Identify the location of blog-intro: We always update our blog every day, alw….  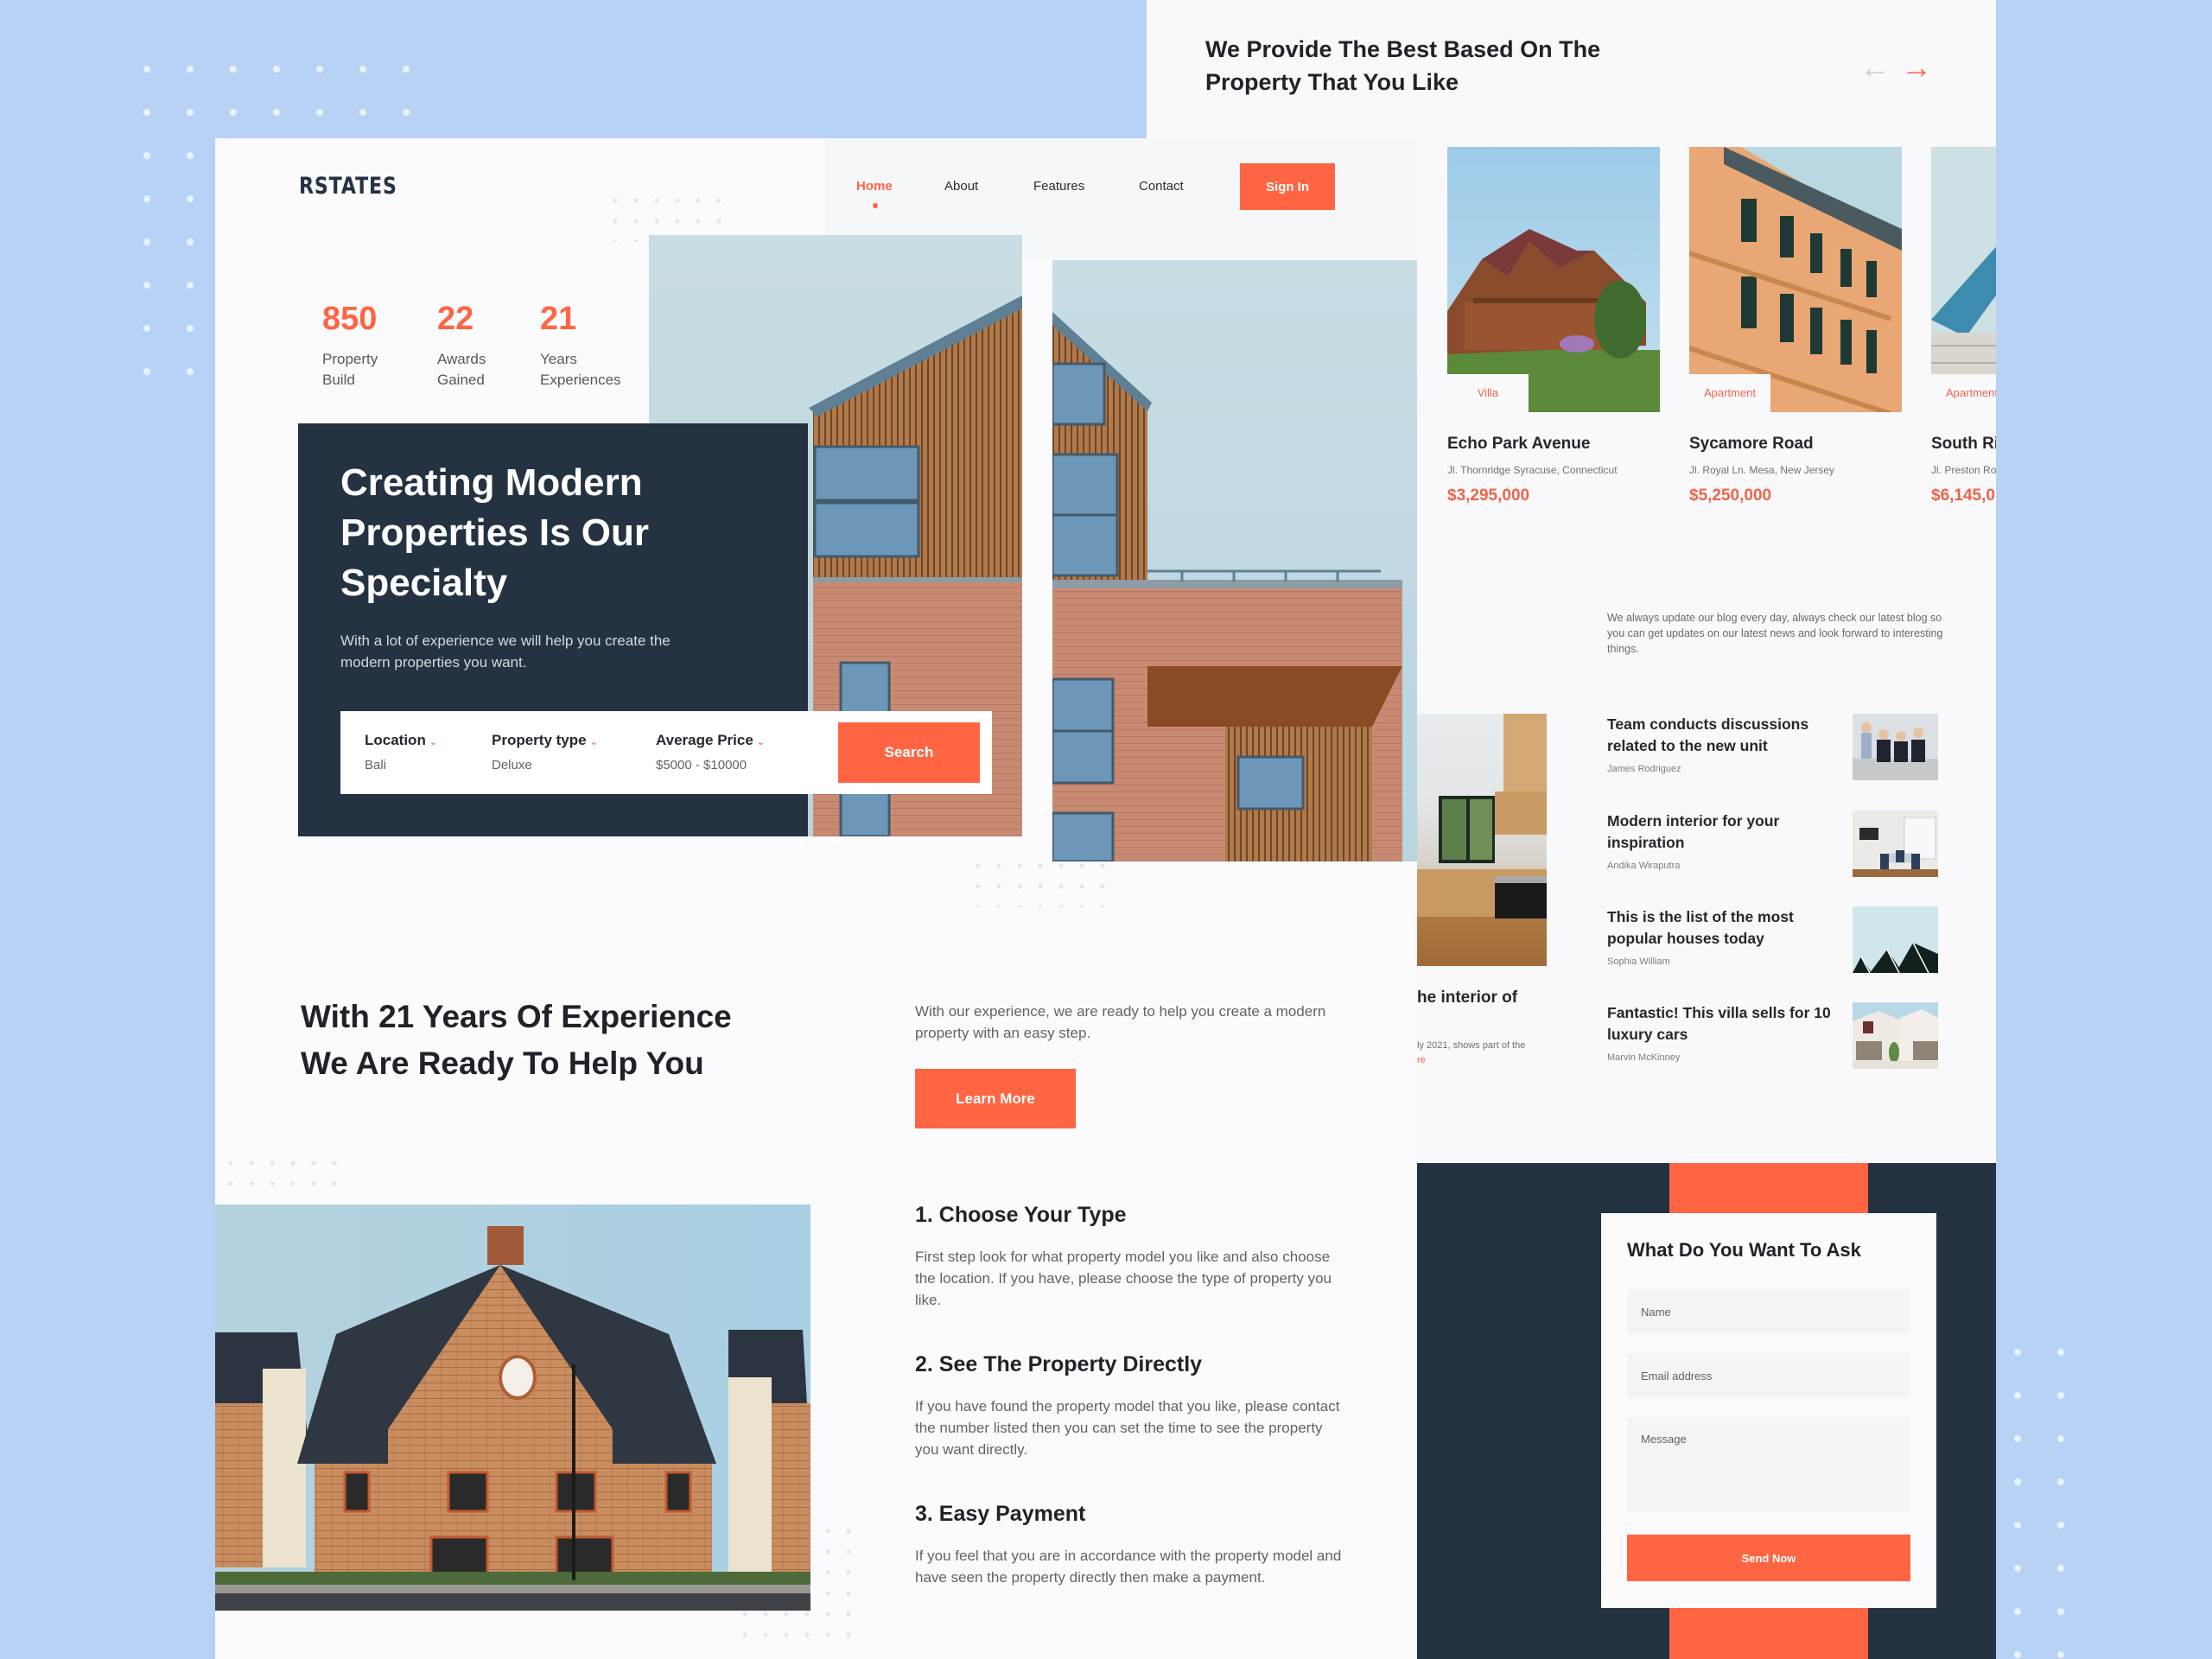
(1775, 633).